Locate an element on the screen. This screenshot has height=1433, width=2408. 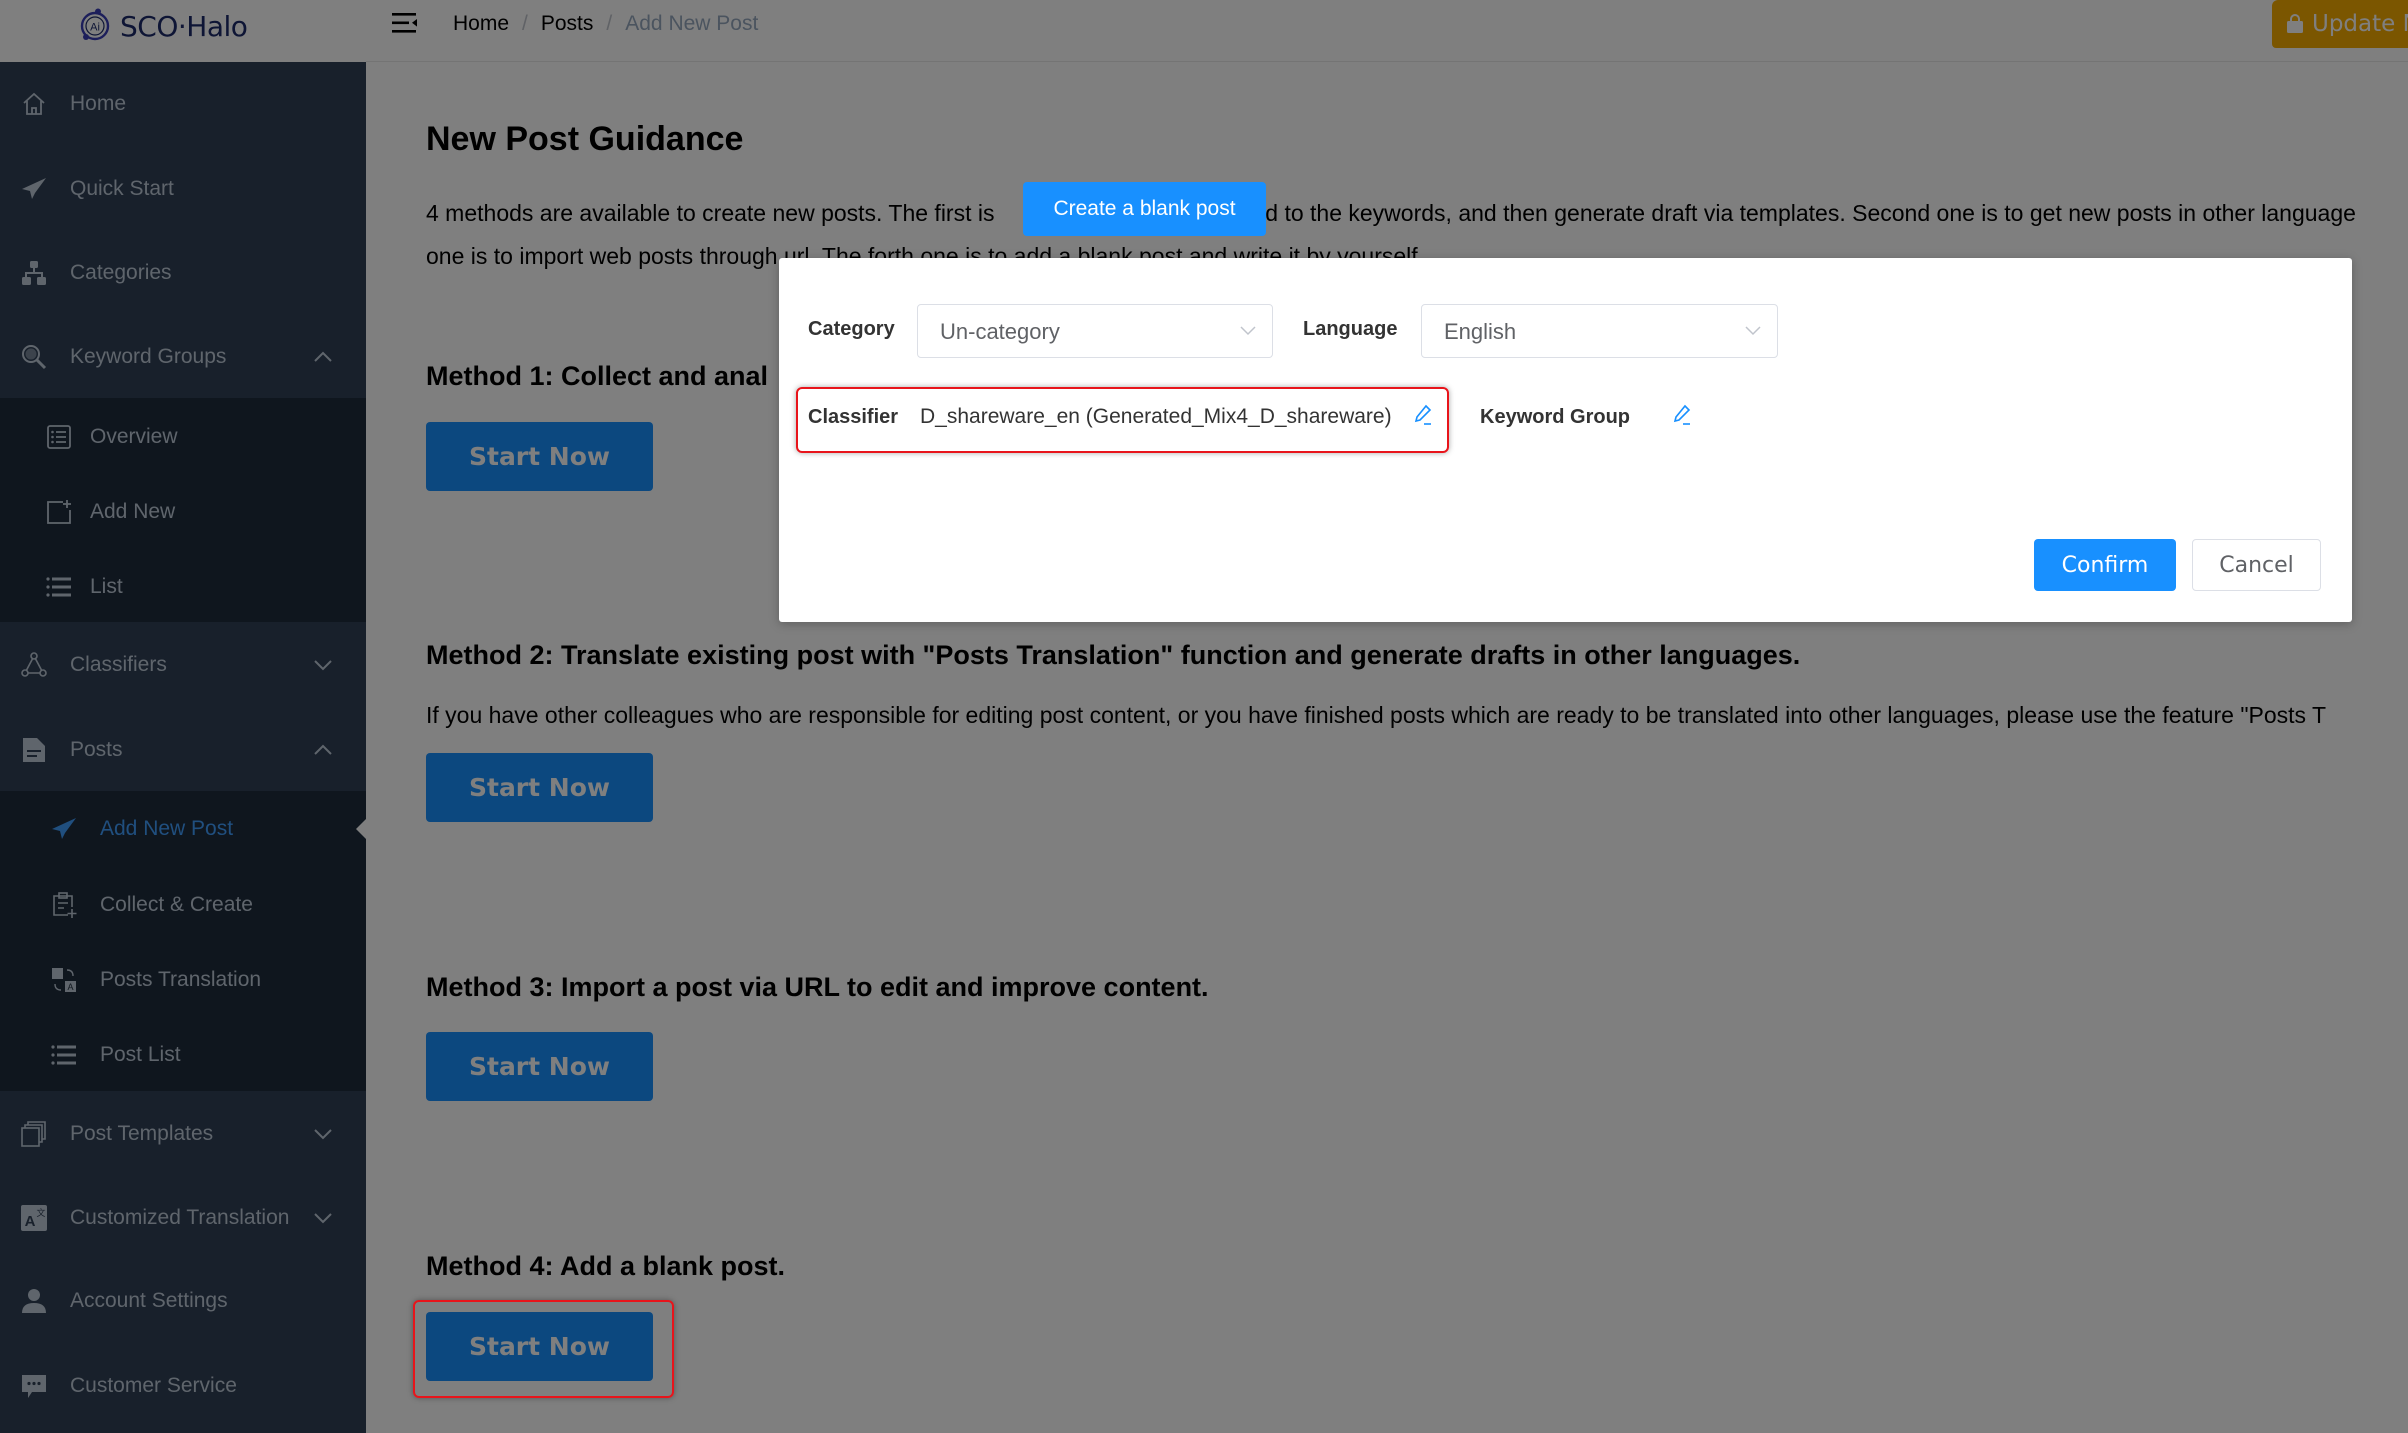
guide-tooltip: Create a blank post is located at coordinates (1144, 209).